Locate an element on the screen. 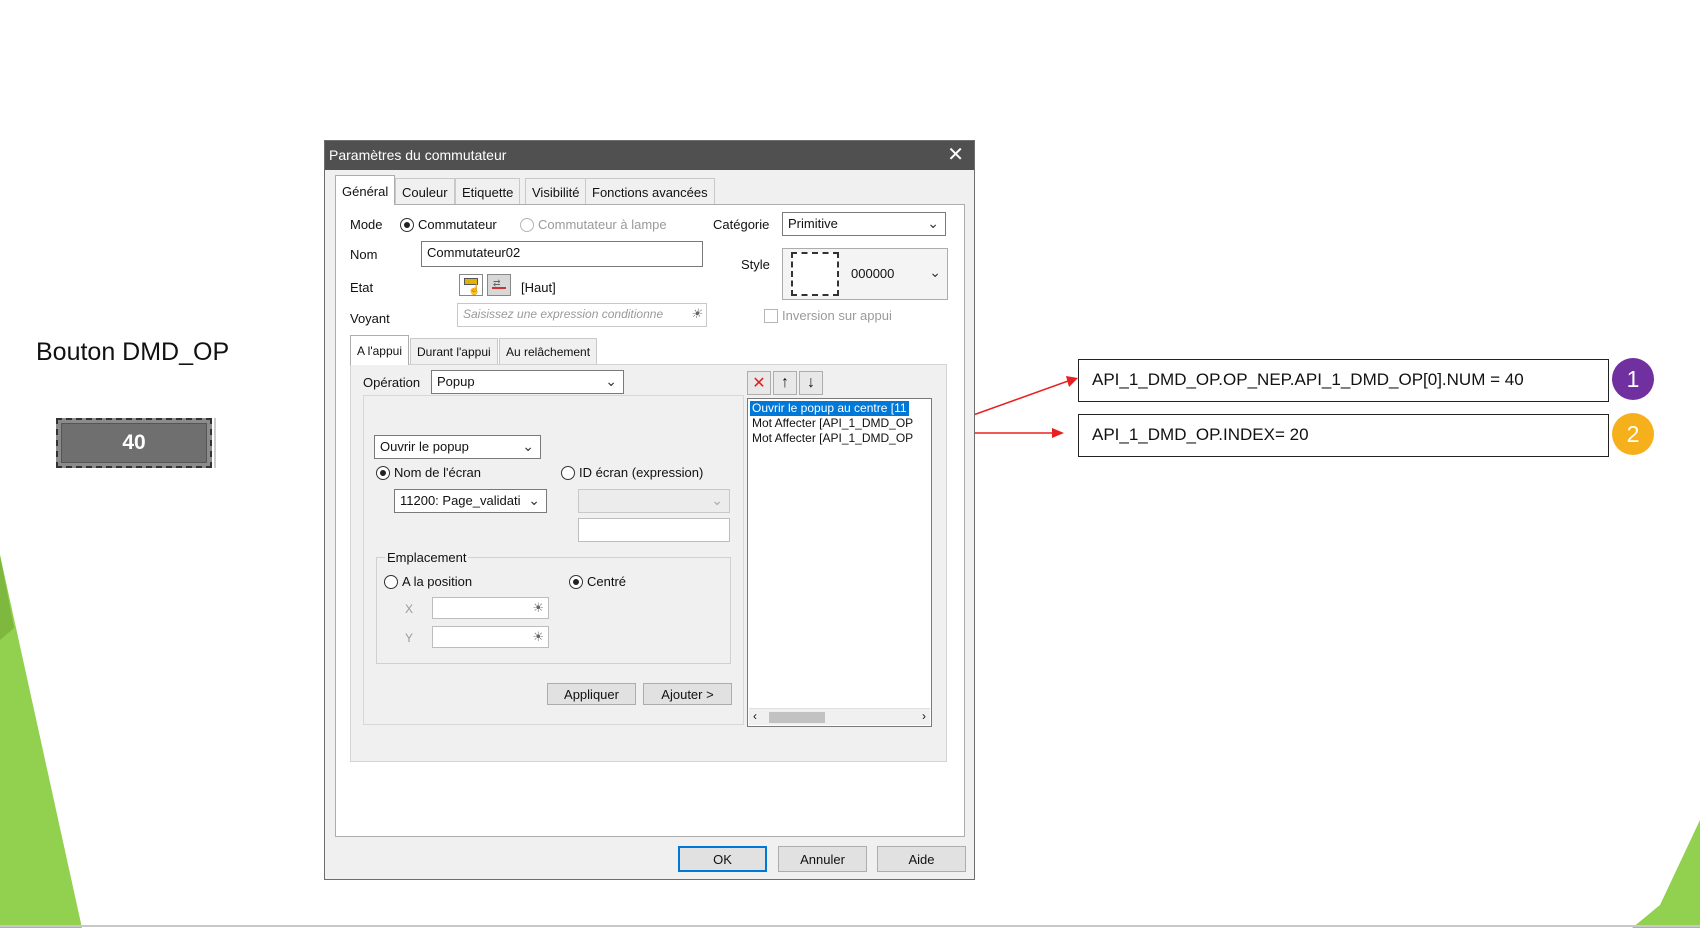  mode-lampe-label: Commutateur à lampe is located at coordinates (602, 224).